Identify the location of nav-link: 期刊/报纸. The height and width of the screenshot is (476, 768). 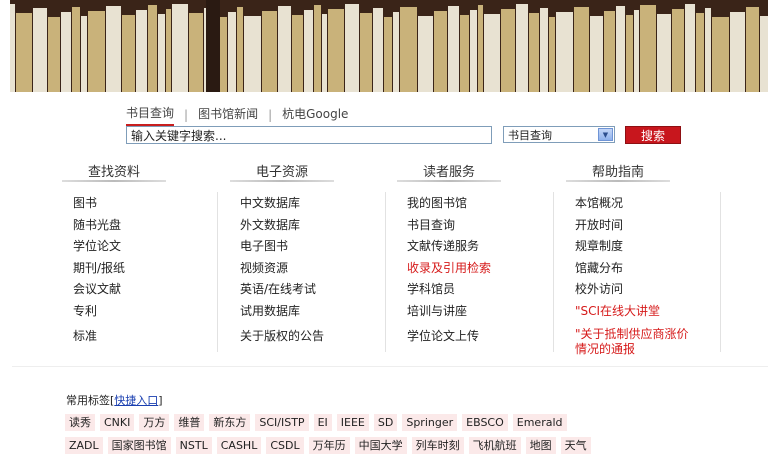
(99, 272).